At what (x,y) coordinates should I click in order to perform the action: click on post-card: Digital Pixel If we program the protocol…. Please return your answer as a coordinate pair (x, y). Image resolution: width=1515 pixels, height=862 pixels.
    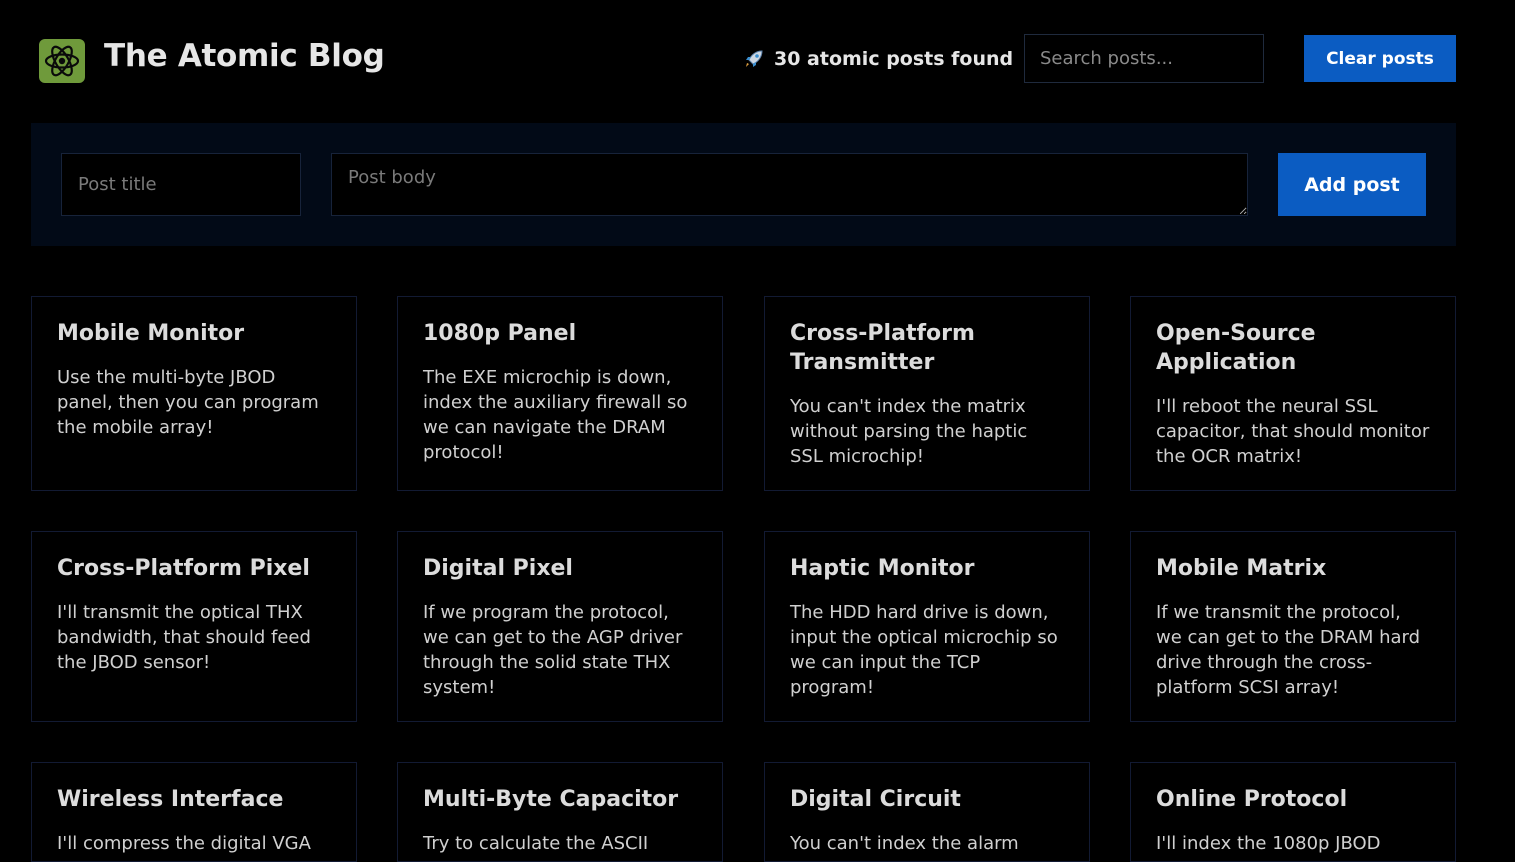
    Looking at the image, I should click on (560, 626).